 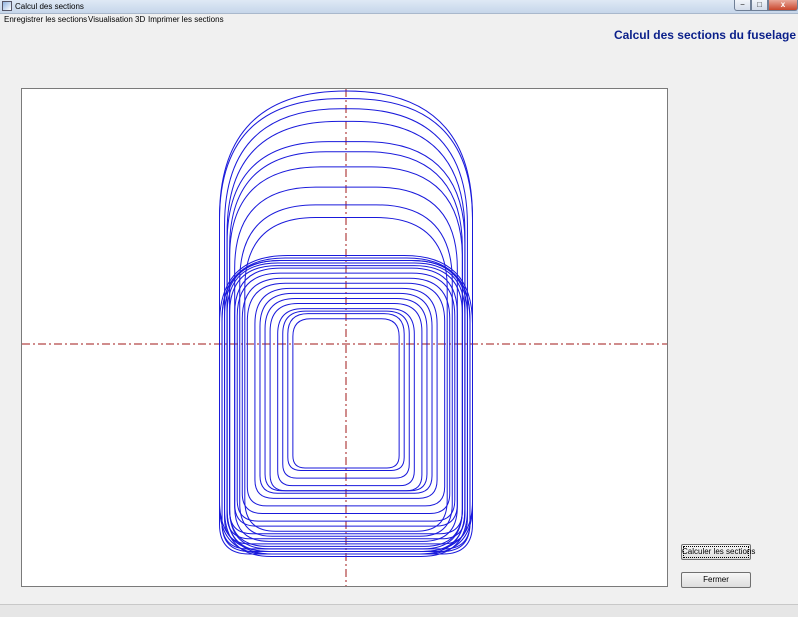 I want to click on close-window-button: x, so click(x=783, y=5).